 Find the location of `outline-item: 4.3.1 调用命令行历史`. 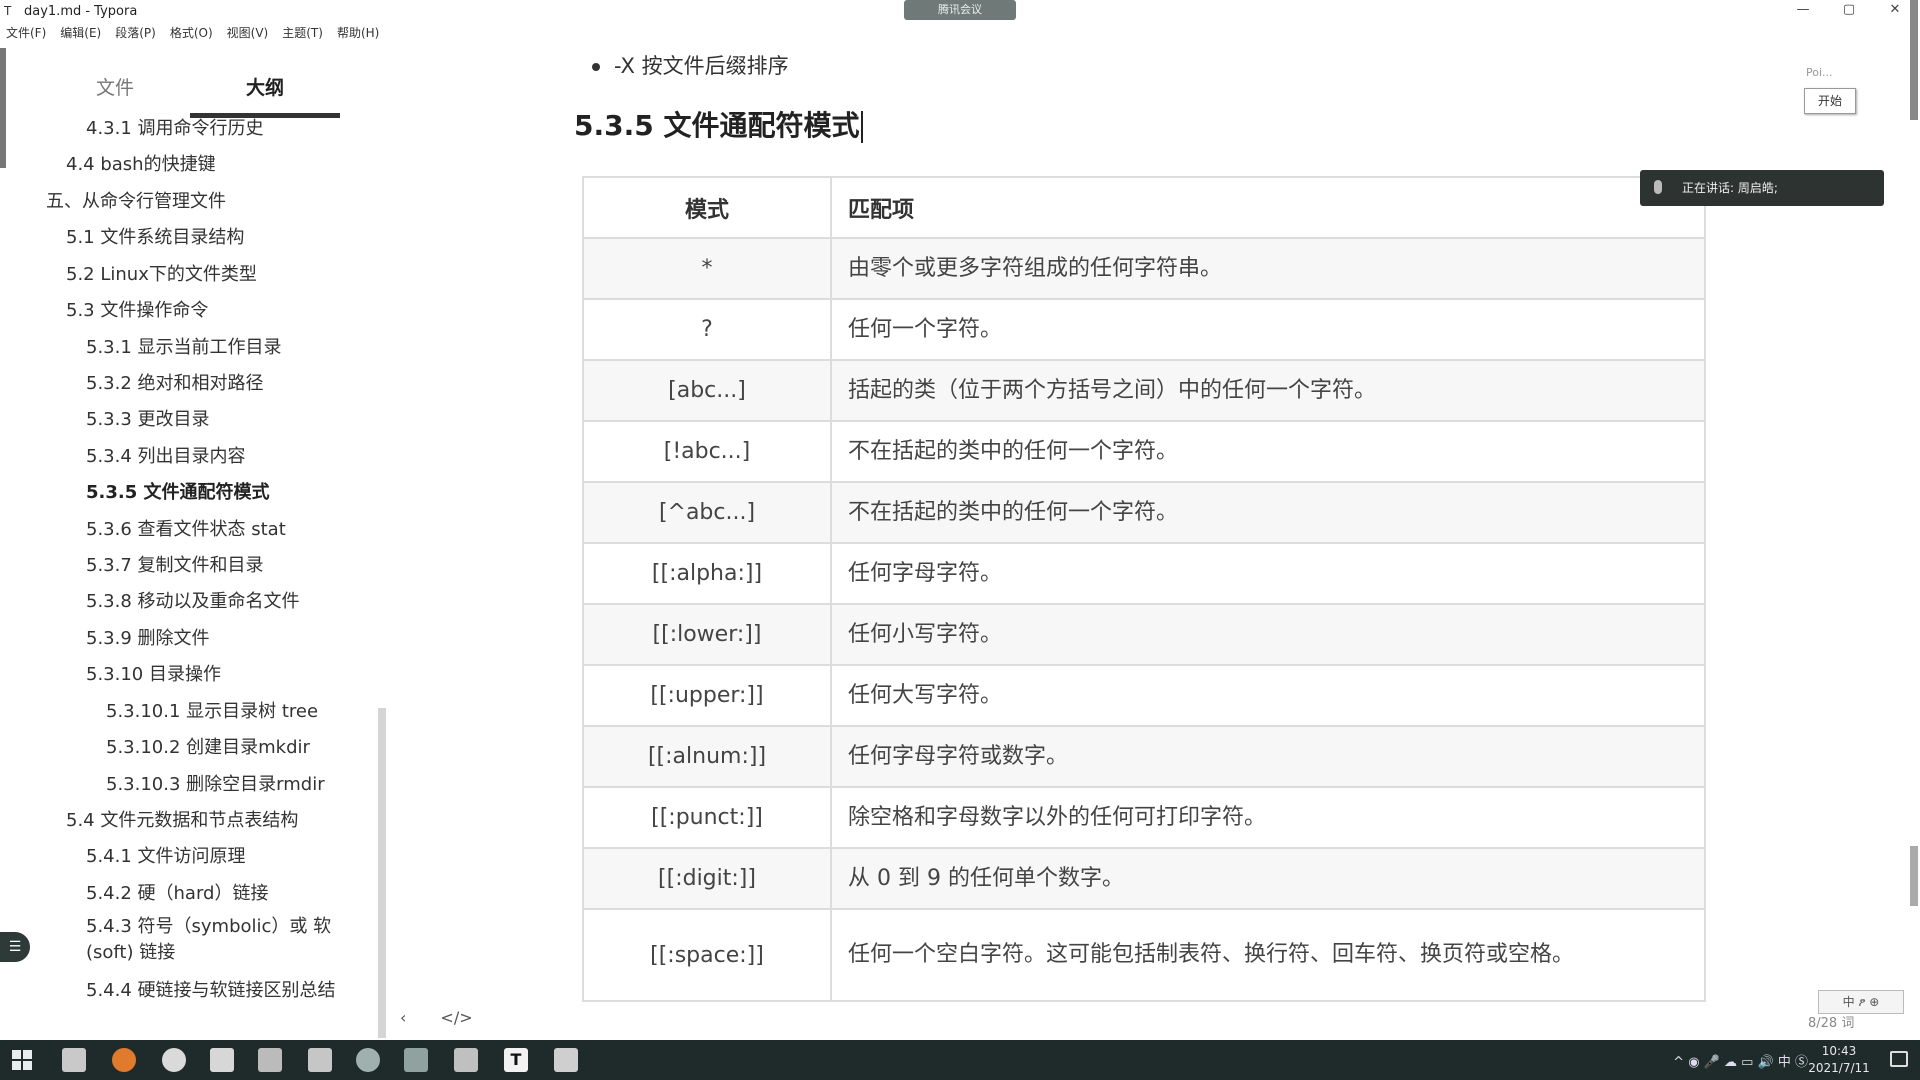

outline-item: 4.3.1 调用命令行历史 is located at coordinates (175, 127).